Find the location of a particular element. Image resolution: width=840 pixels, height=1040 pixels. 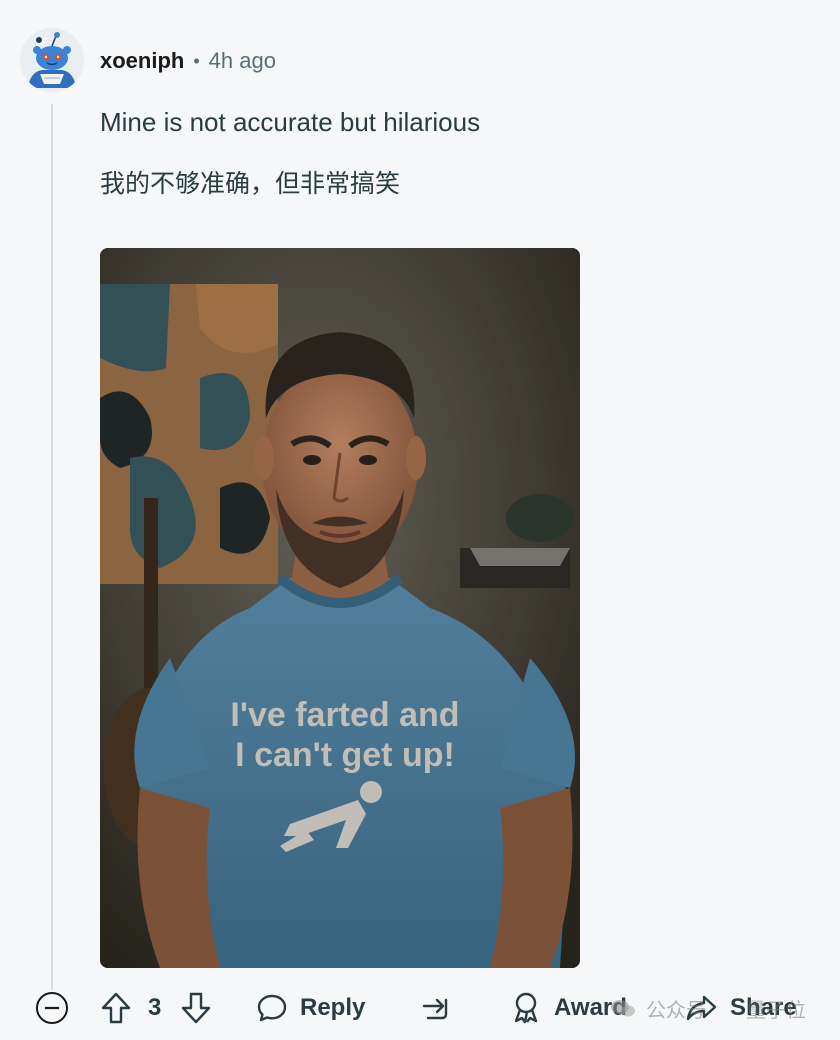

comment-bubble-icon is located at coordinates (272, 1008).